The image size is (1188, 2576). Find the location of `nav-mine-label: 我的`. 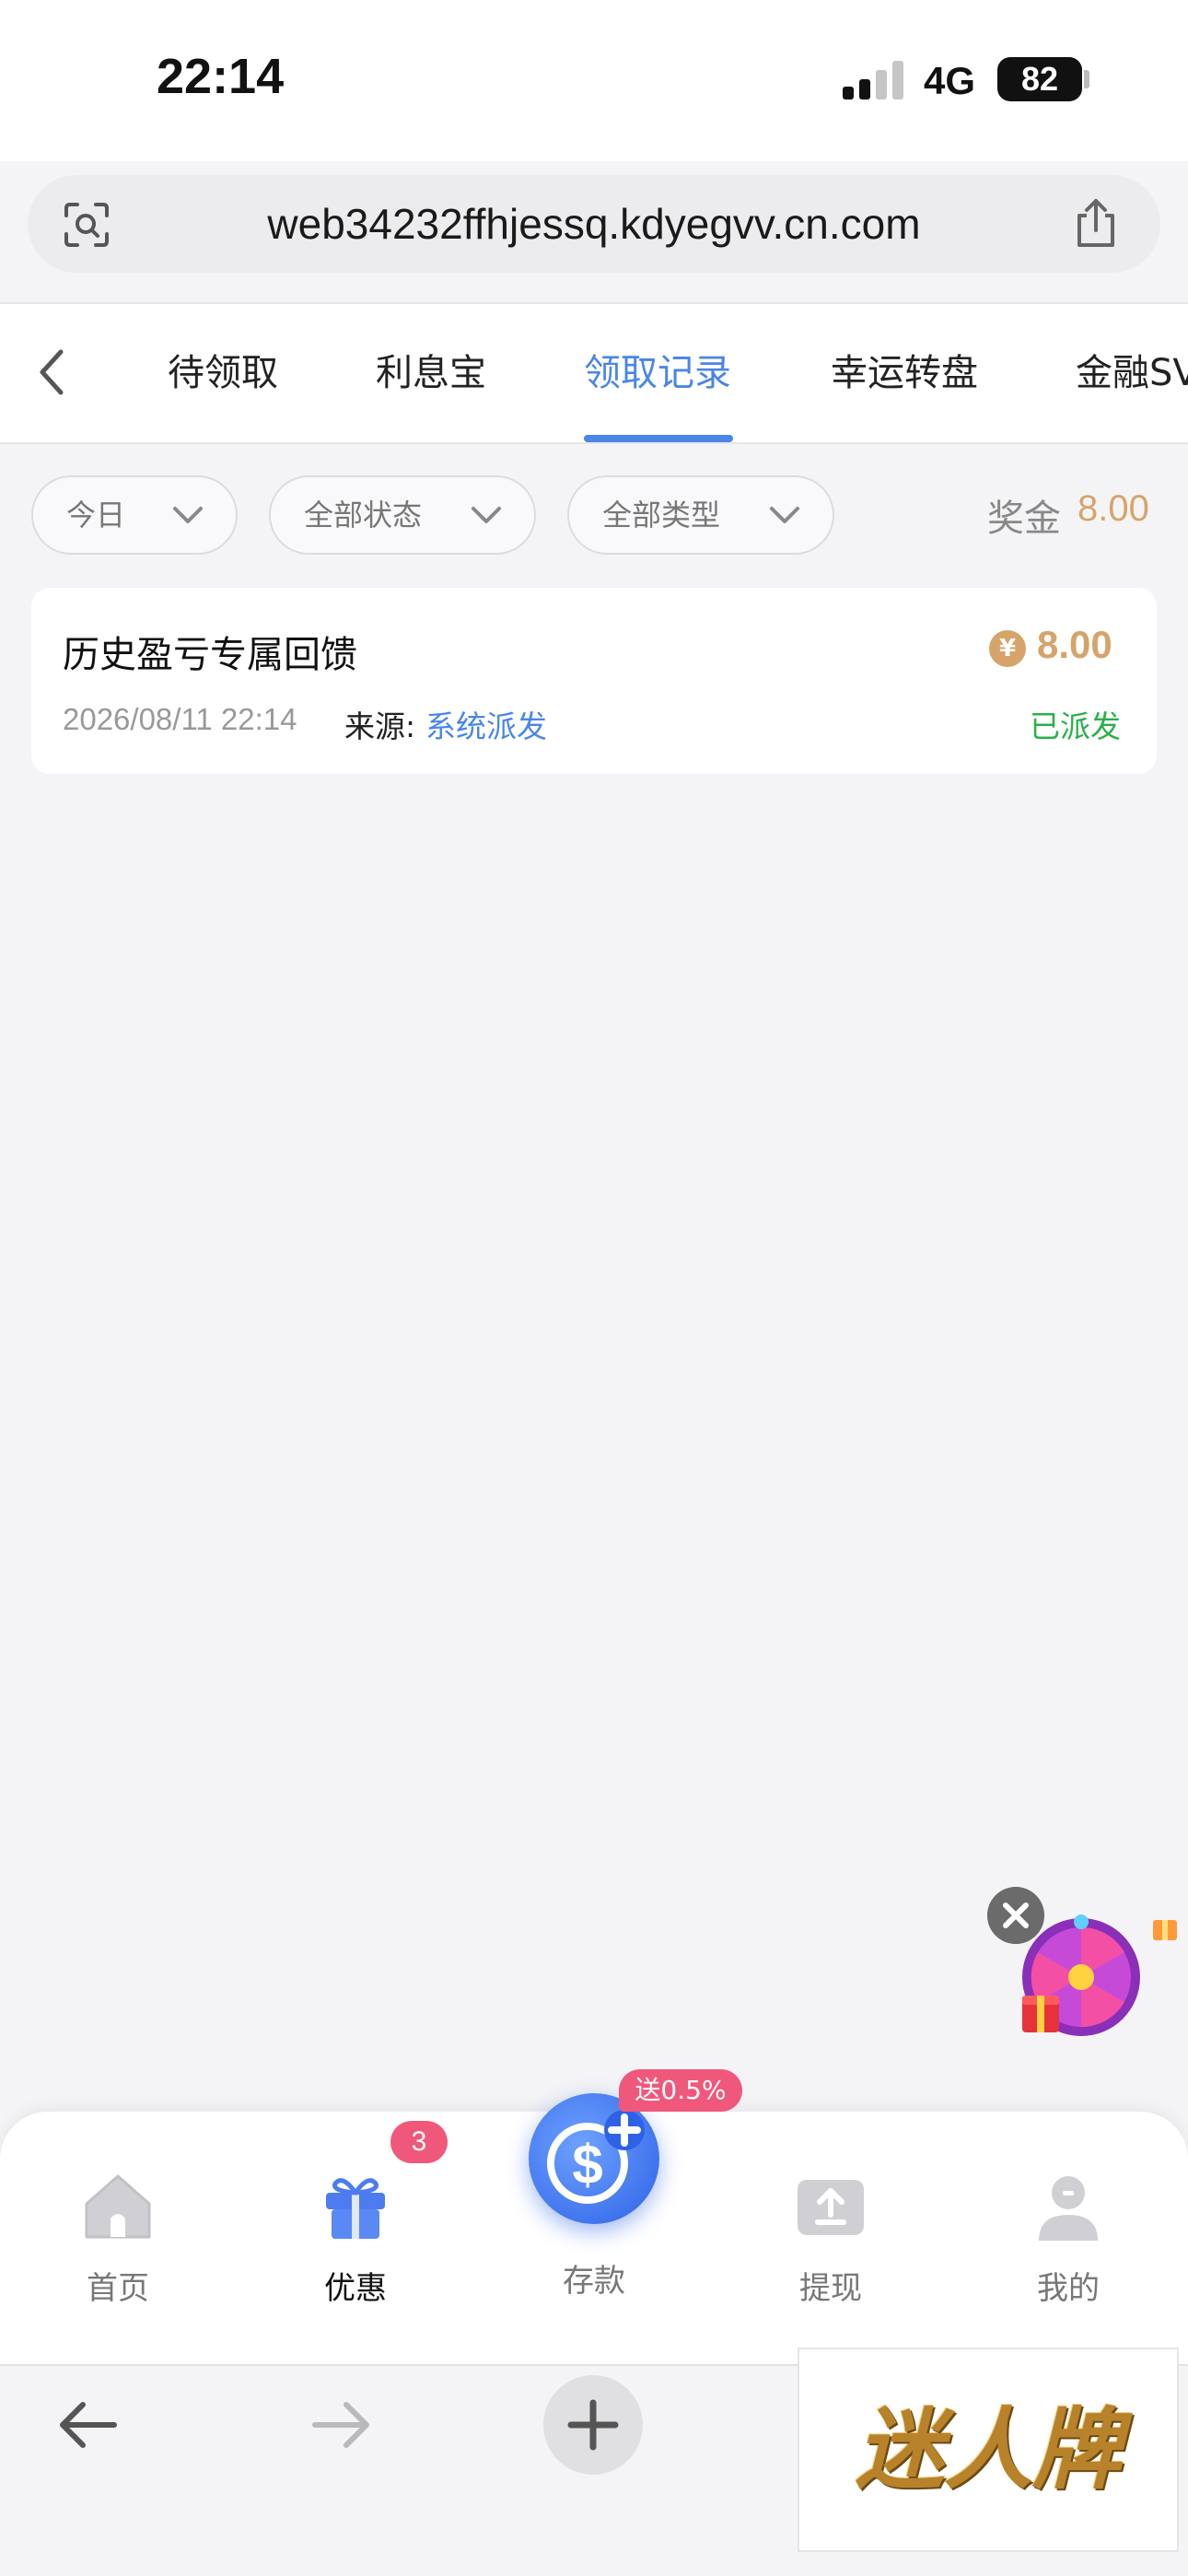

nav-mine-label: 我的 is located at coordinates (1068, 2288).